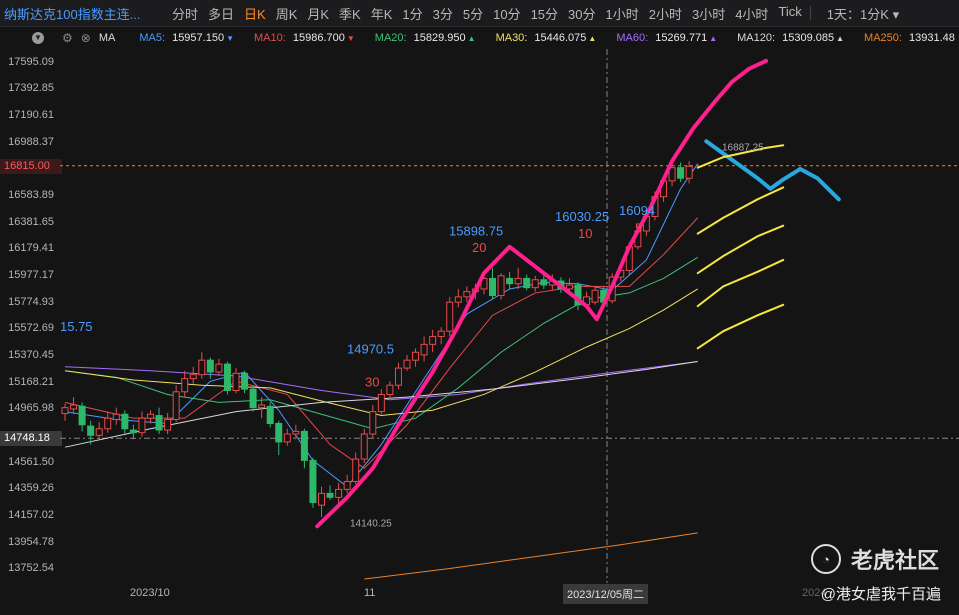  What do you see at coordinates (371, 523) in the screenshot?
I see `chart-annotation: 14140.25` at bounding box center [371, 523].